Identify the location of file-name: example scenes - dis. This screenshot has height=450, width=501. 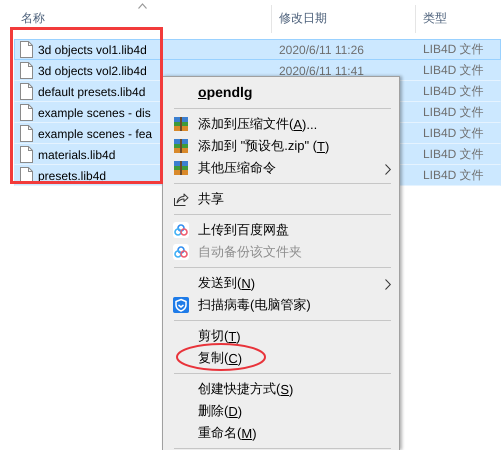
(94, 113).